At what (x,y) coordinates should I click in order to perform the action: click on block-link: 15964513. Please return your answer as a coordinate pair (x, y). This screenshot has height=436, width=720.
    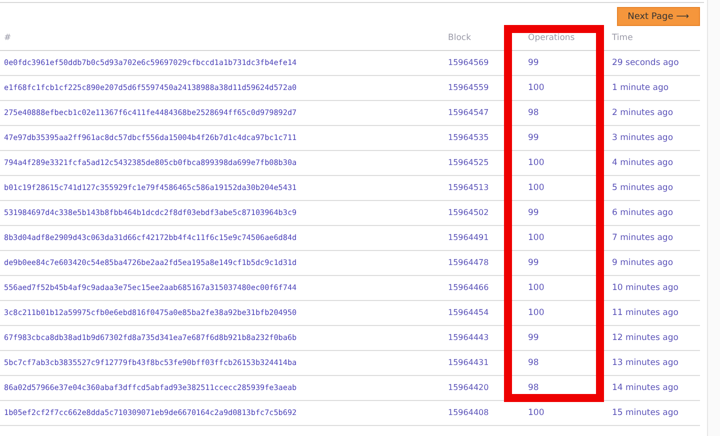
    Looking at the image, I should click on (468, 187).